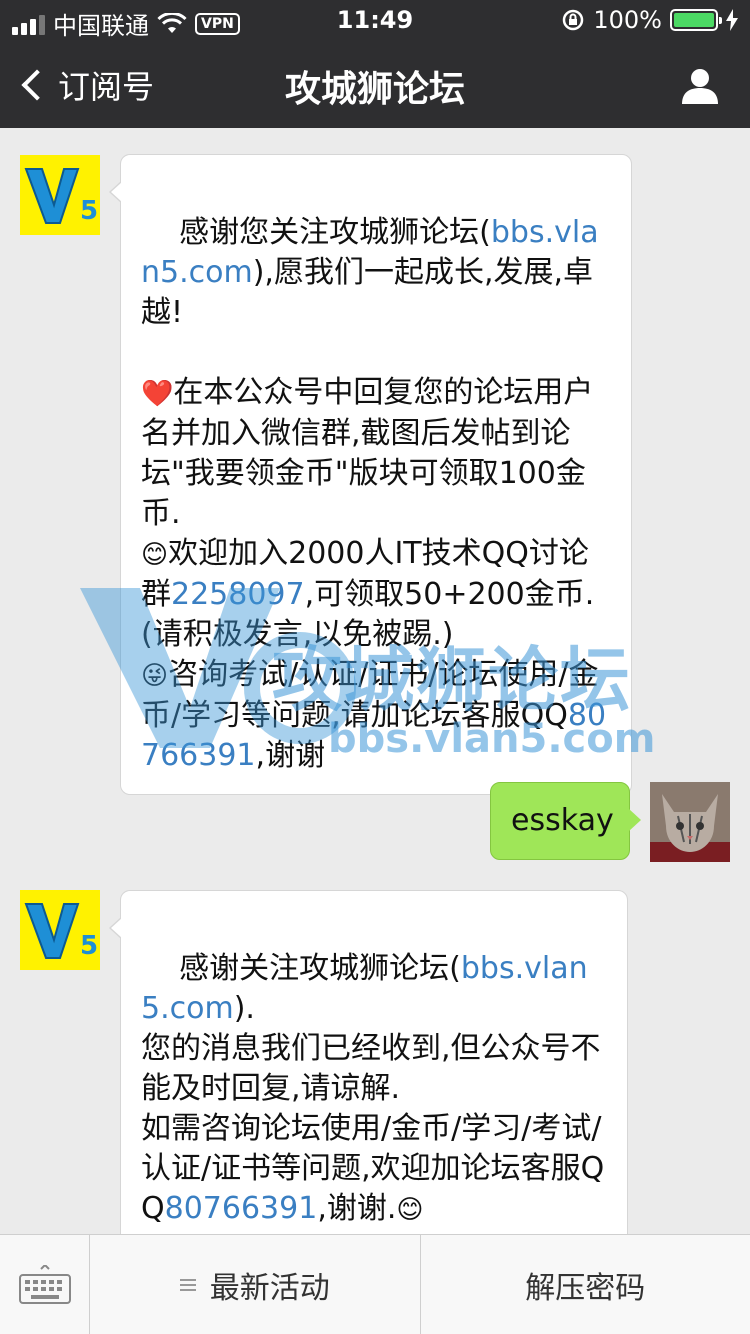 This screenshot has width=750, height=1334. Describe the element at coordinates (187, 1285) in the screenshot. I see `menu-list-icon` at that location.